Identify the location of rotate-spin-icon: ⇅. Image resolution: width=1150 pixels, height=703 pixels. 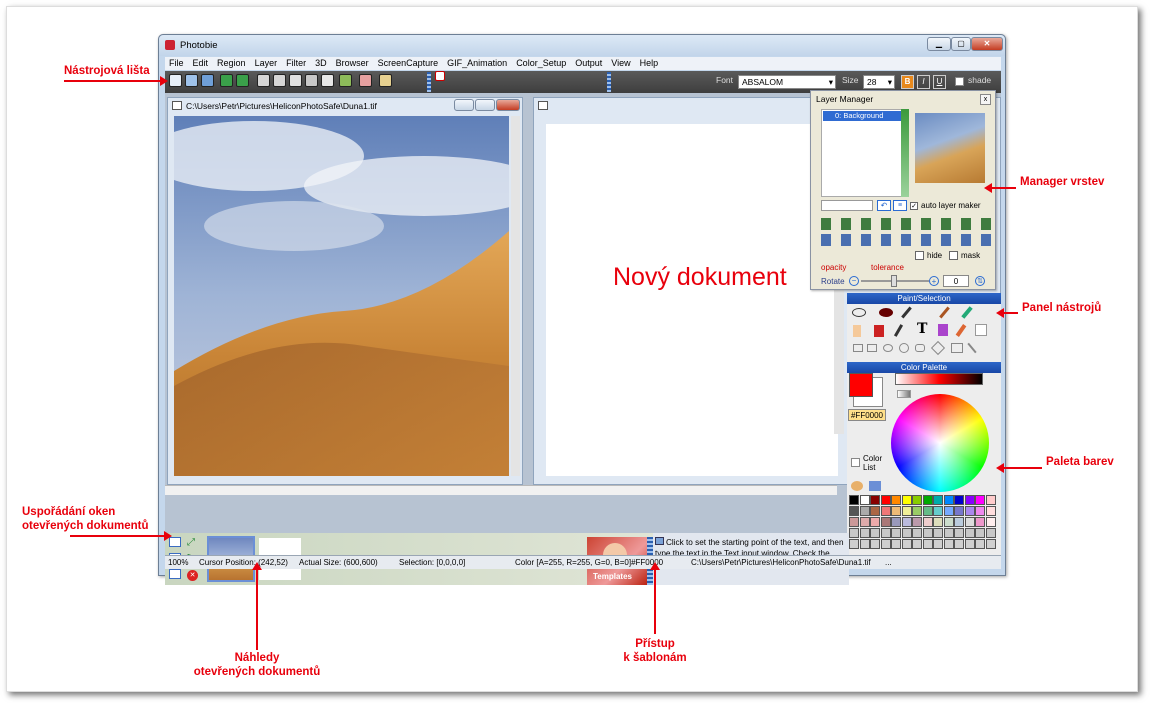
(980, 281).